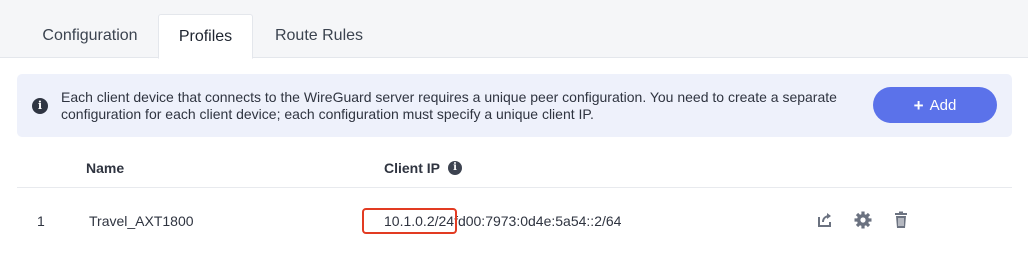 This screenshot has width=1028, height=257. What do you see at coordinates (105, 168) in the screenshot?
I see `column-header-name: Name` at bounding box center [105, 168].